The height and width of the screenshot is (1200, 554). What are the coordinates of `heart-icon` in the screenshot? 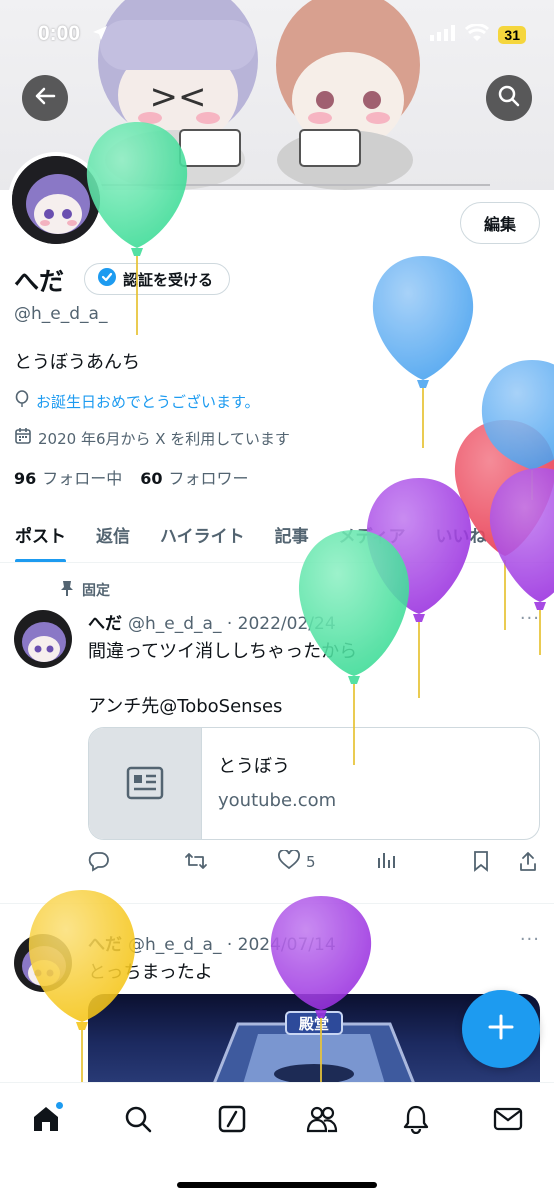 It's located at (289, 861).